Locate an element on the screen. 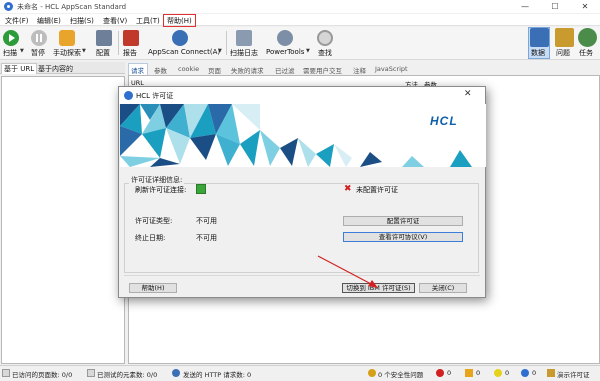 The image size is (600, 381). menu-scan: 扫描(S) is located at coordinates (82, 21).